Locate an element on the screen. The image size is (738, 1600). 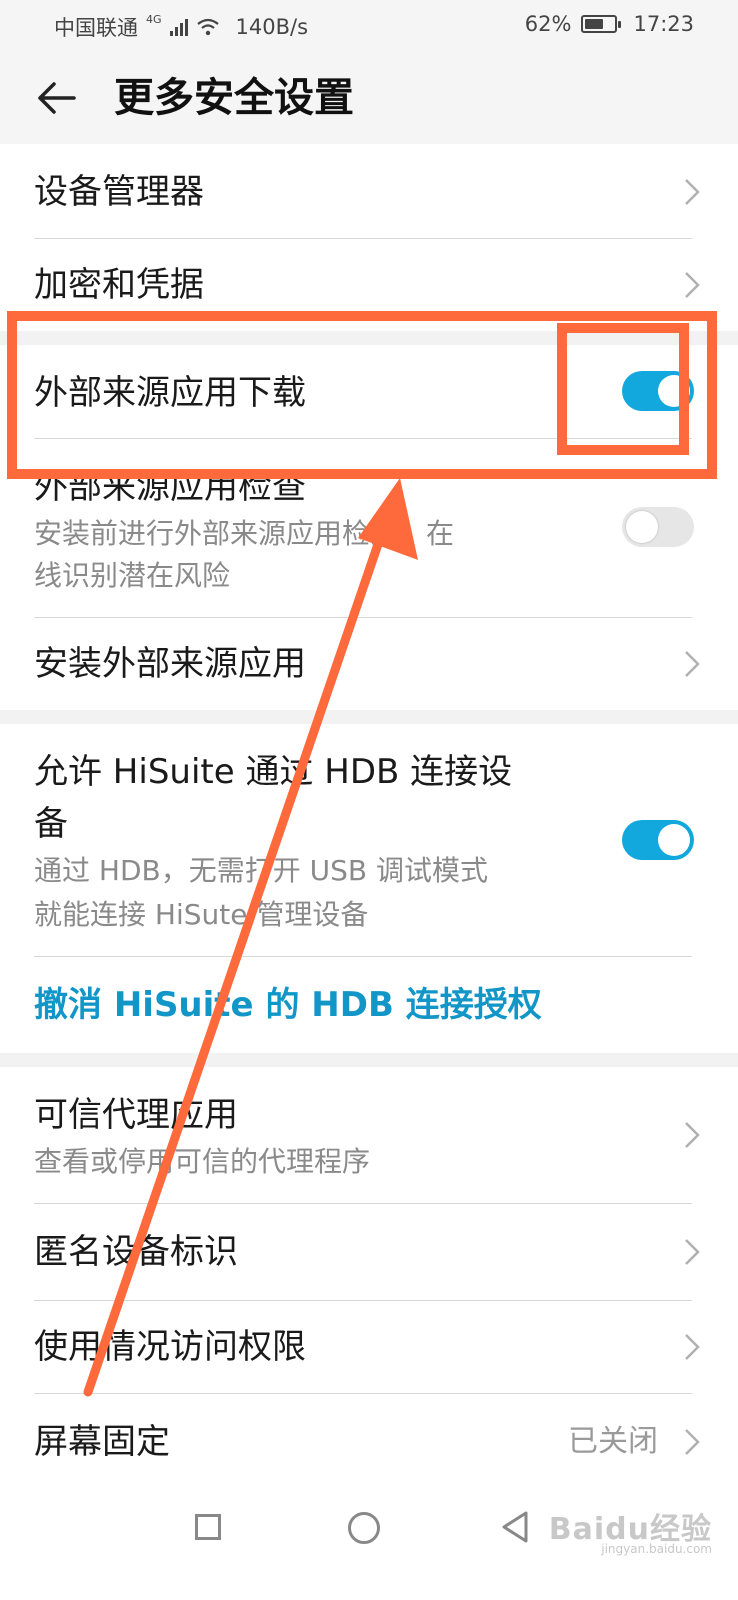
item-subtitle: 线识别潜在风险 is located at coordinates (132, 575).